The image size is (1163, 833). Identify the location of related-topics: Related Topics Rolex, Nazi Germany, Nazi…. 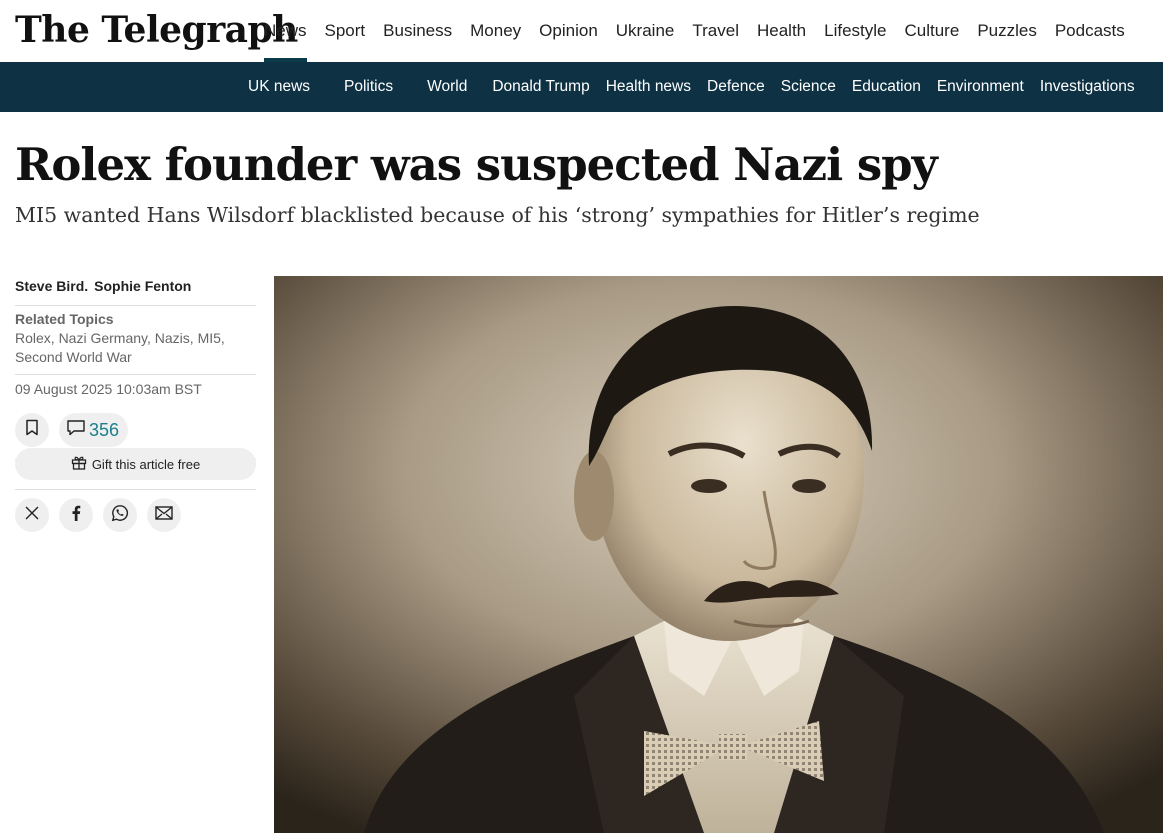
(135, 340).